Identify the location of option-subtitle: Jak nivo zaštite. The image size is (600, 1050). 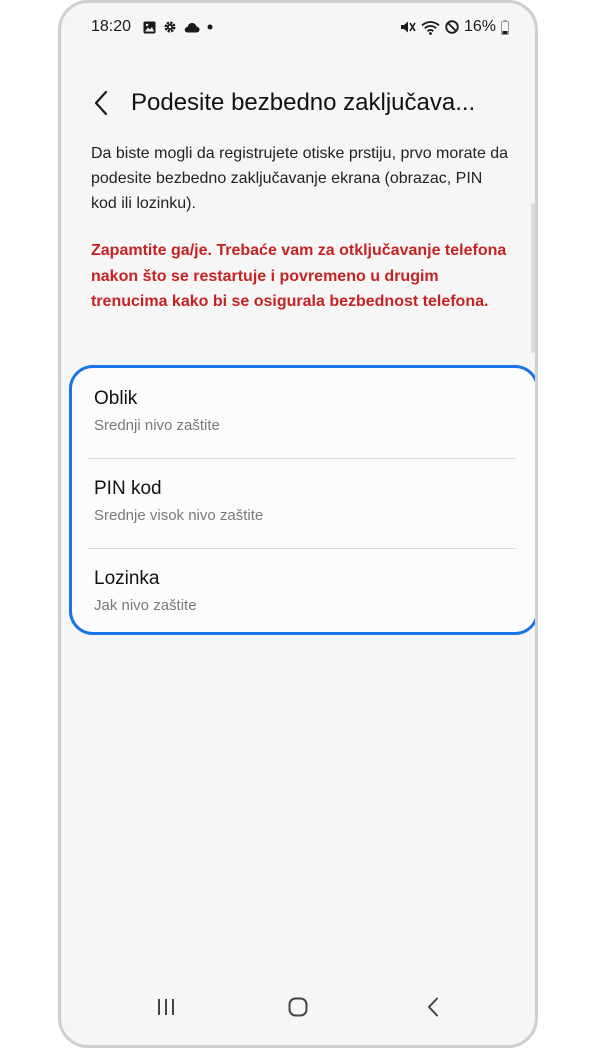
(145, 605).